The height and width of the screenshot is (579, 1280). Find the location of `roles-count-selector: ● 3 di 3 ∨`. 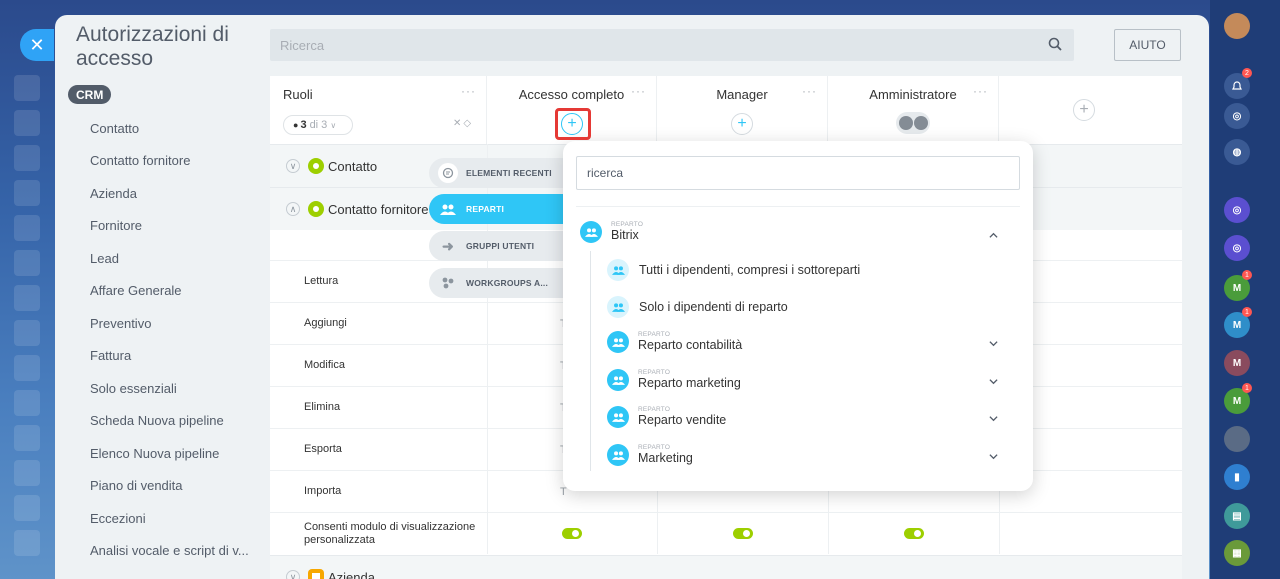

roles-count-selector: ● 3 di 3 ∨ is located at coordinates (318, 125).